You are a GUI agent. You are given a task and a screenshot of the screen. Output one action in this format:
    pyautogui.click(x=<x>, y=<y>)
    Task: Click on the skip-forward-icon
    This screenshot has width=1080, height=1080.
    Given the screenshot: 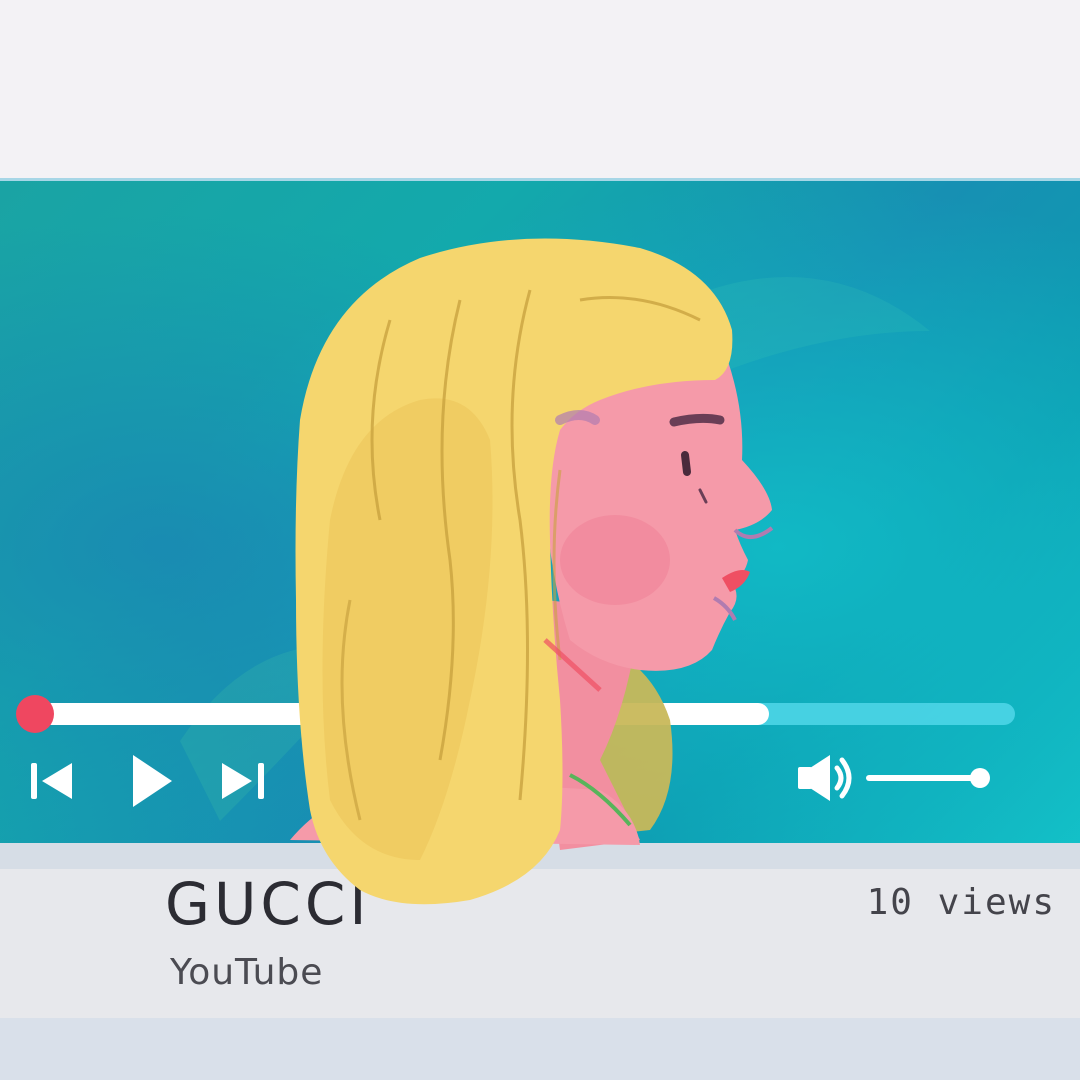 What is the action you would take?
    pyautogui.click(x=243, y=781)
    